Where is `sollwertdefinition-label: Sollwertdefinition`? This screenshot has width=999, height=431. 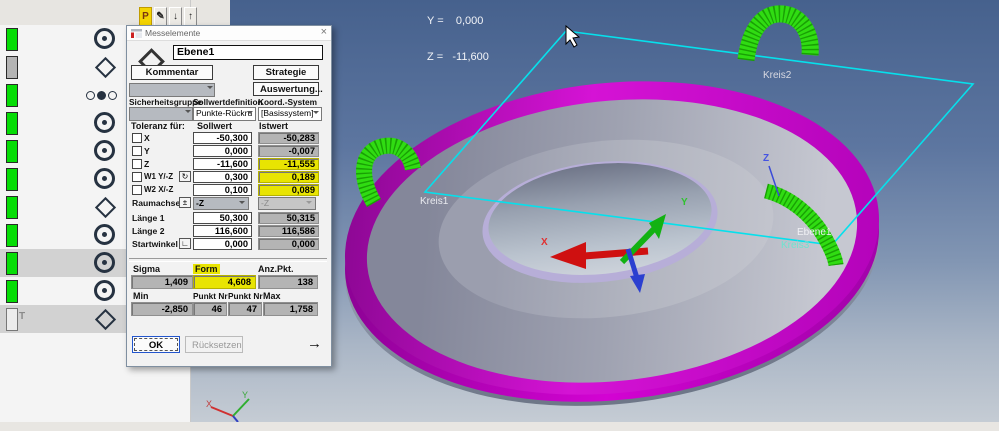 sollwertdefinition-label: Sollwertdefinition is located at coordinates (228, 102).